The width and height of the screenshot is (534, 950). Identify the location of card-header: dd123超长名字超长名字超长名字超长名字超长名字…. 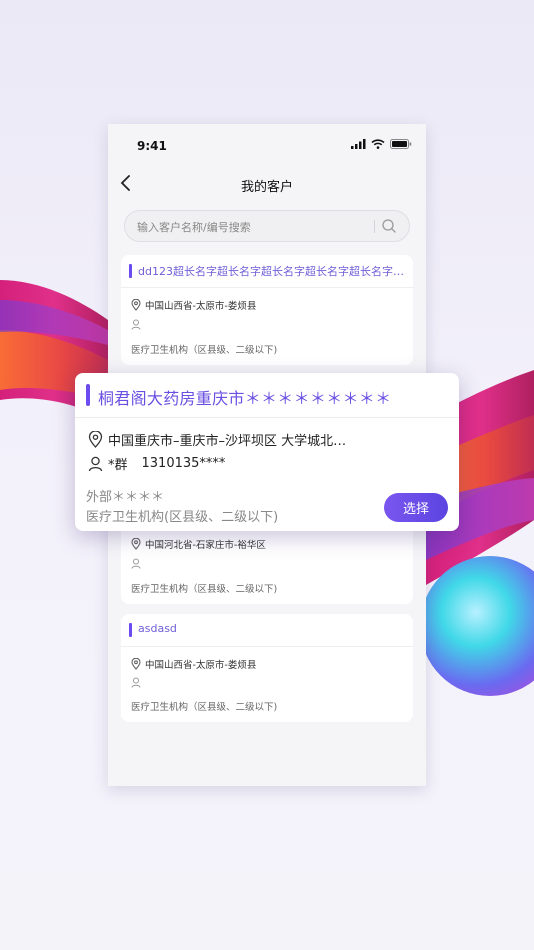
(267, 271).